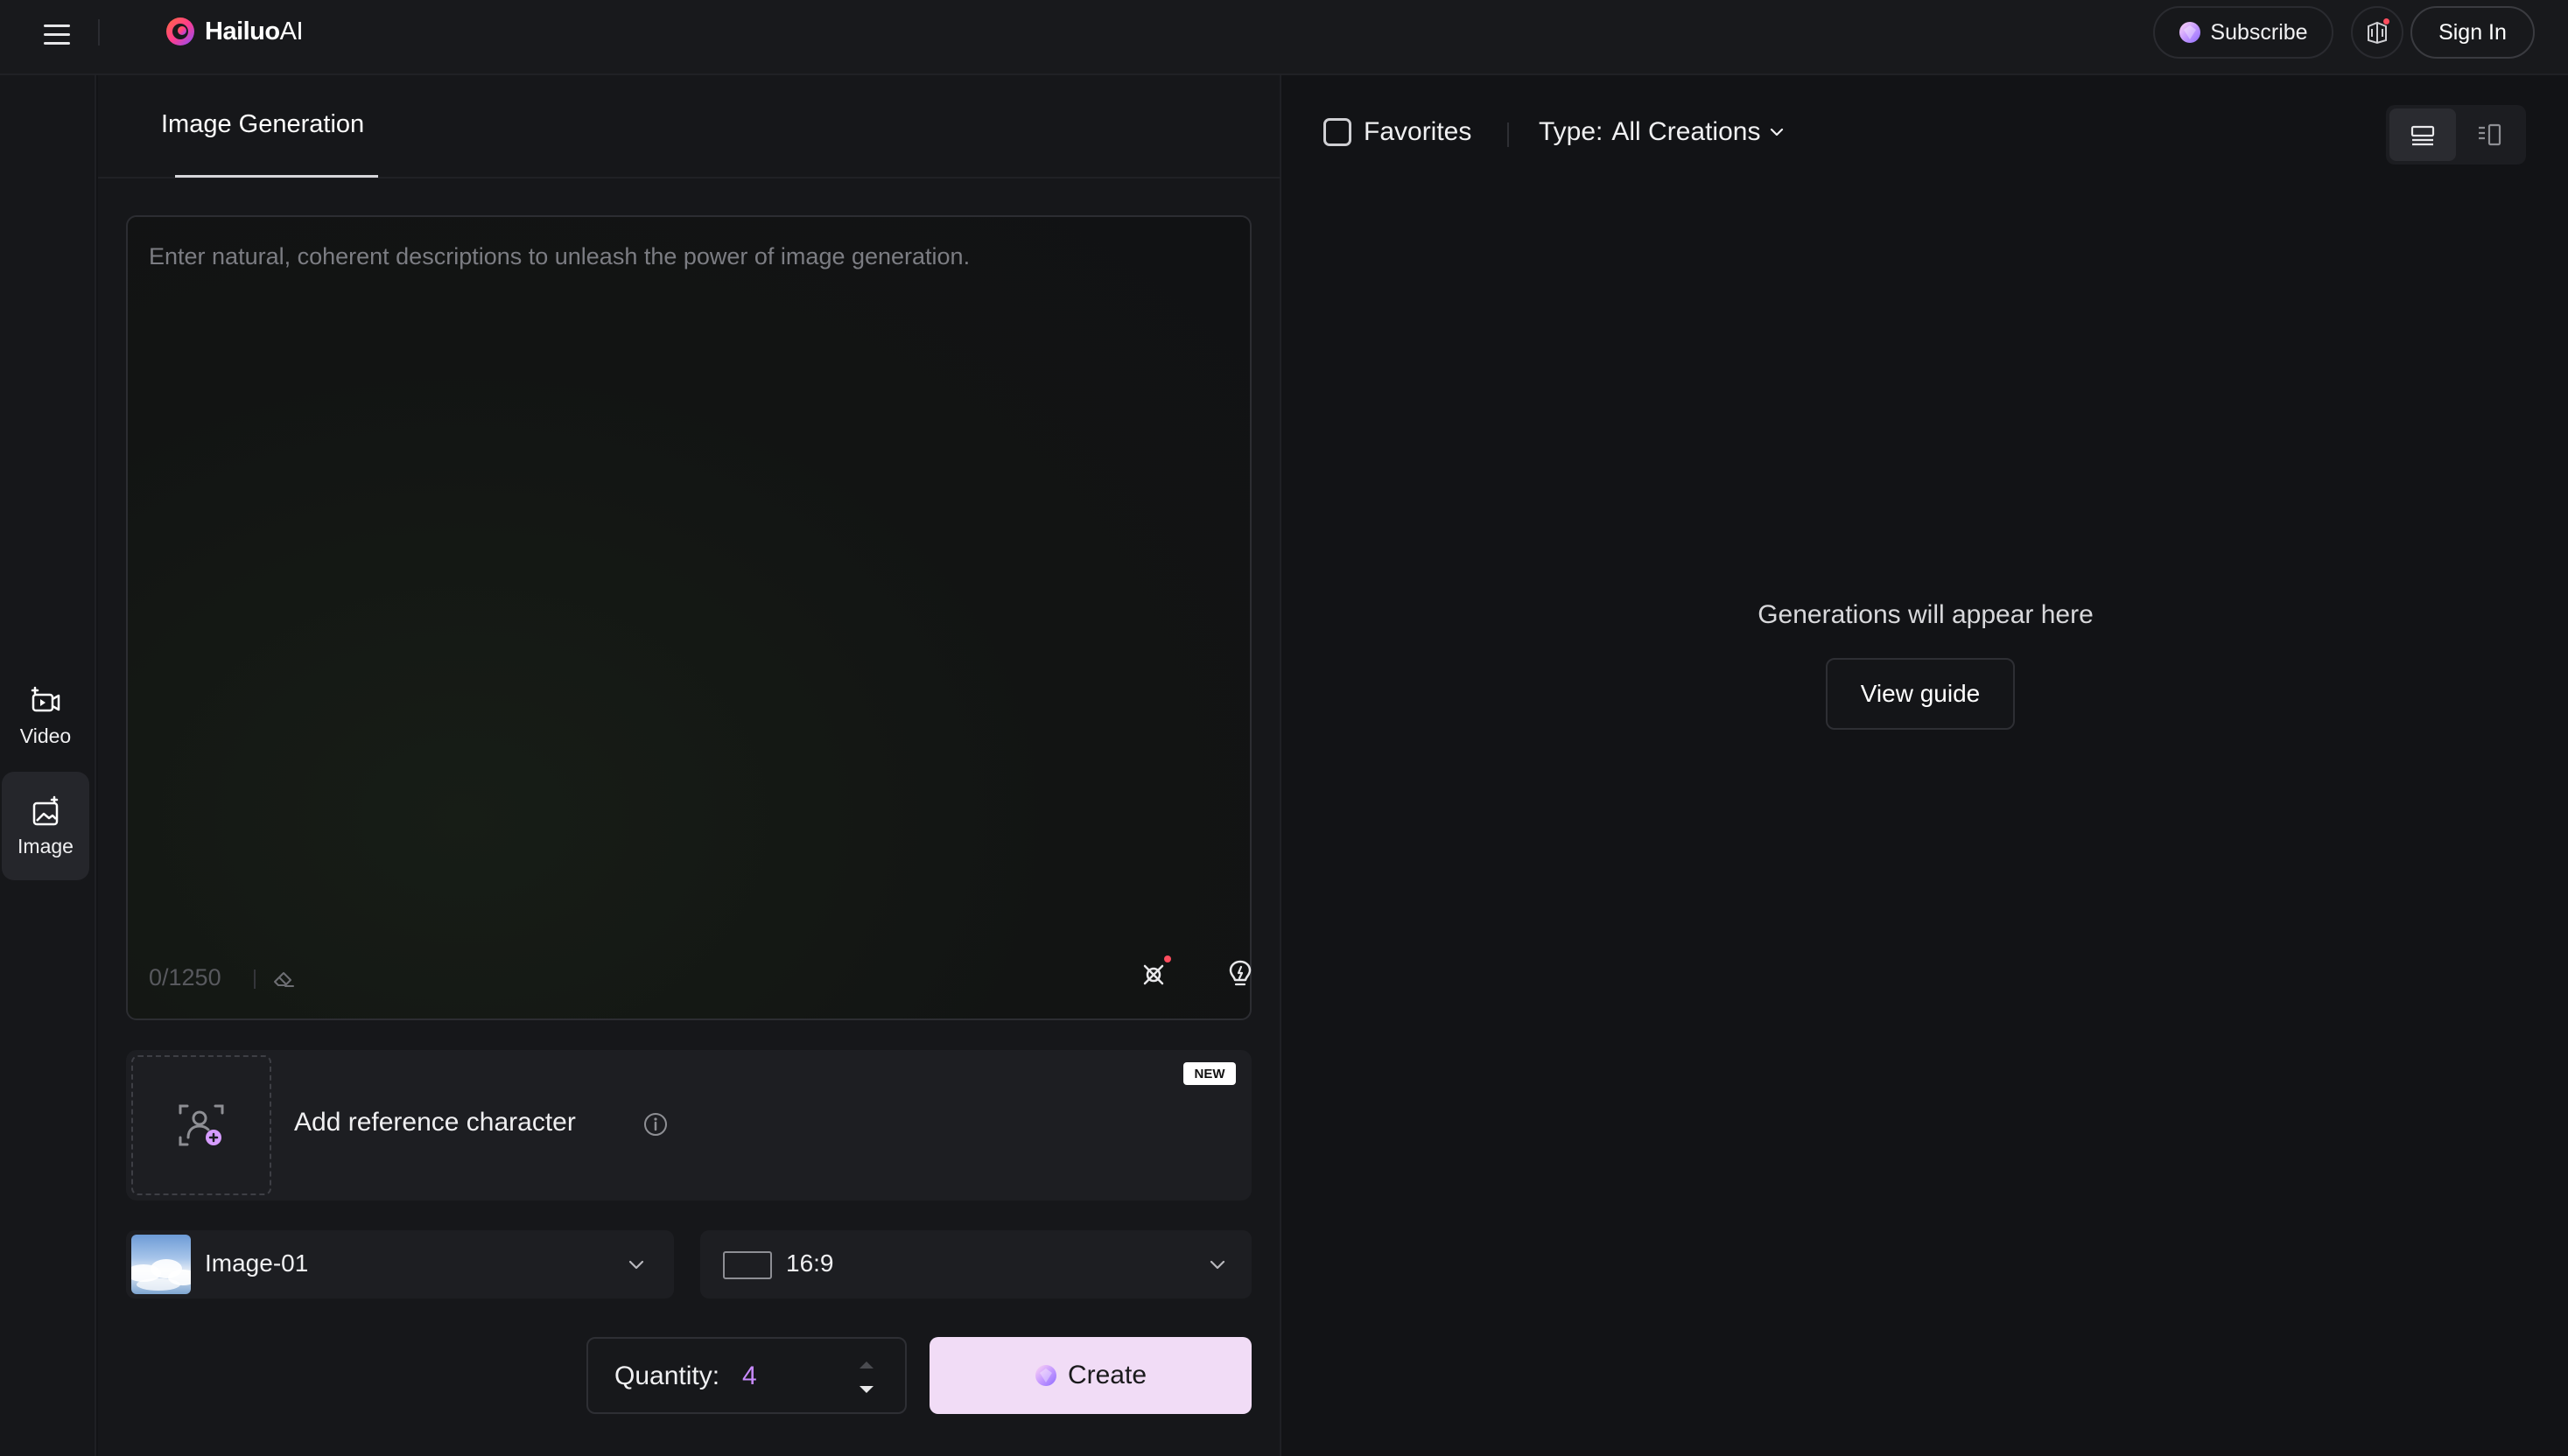  What do you see at coordinates (57, 35) in the screenshot?
I see `menu-icon` at bounding box center [57, 35].